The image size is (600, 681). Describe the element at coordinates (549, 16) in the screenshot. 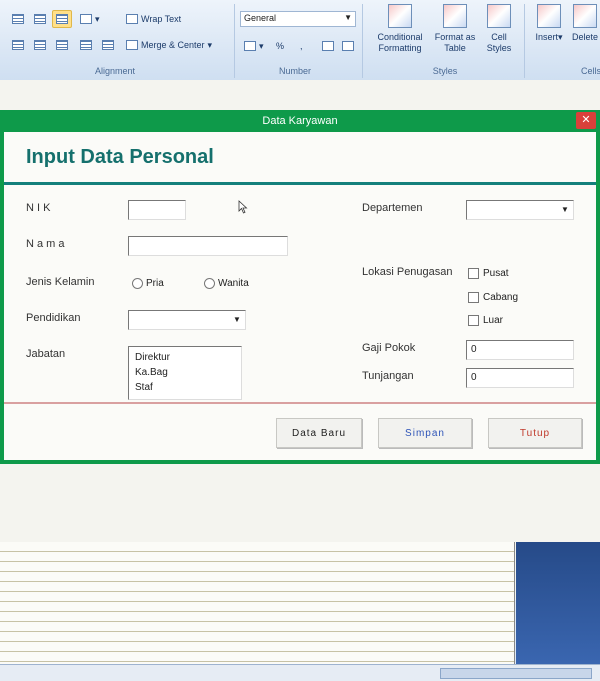

I see `insert-cells-icon` at that location.